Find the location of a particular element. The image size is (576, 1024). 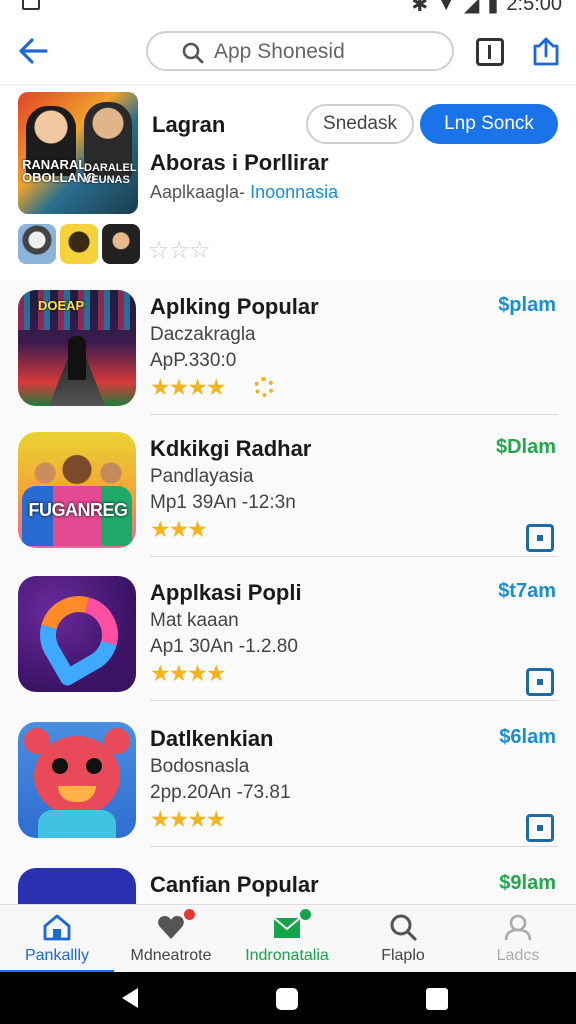

nav-item-profile: Ladcs is located at coordinates (518, 939).